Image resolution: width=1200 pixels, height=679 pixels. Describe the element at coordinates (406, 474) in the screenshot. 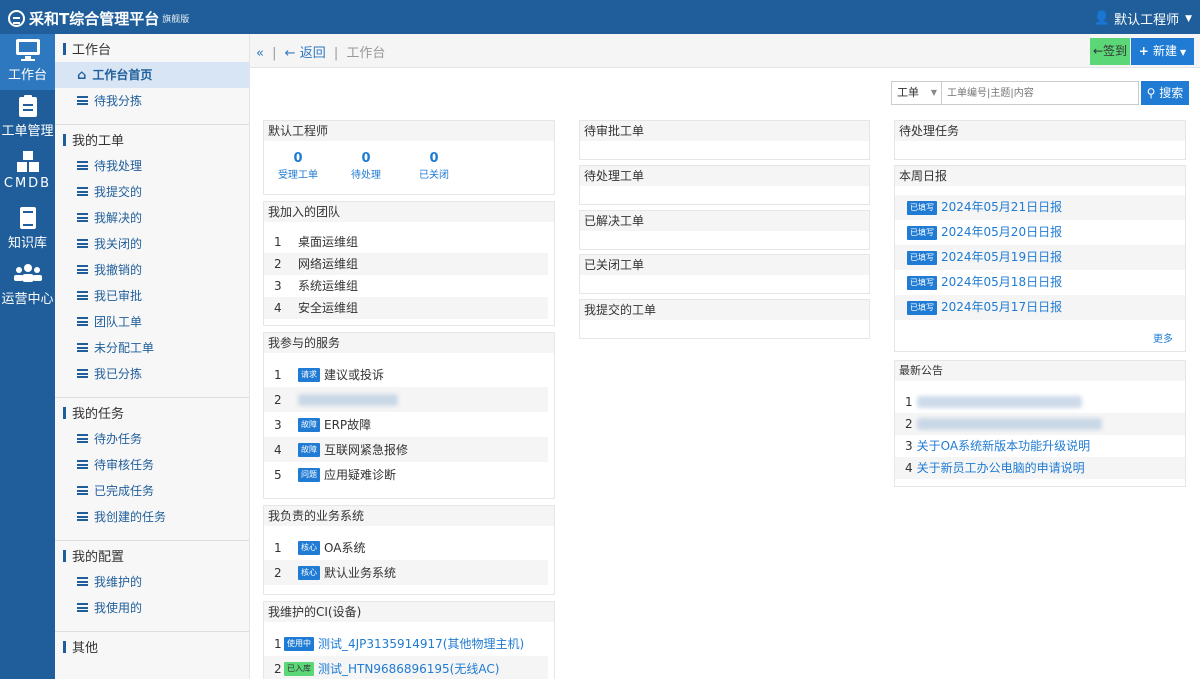

I see `list-item: 5 问题 应用疑难诊断` at that location.